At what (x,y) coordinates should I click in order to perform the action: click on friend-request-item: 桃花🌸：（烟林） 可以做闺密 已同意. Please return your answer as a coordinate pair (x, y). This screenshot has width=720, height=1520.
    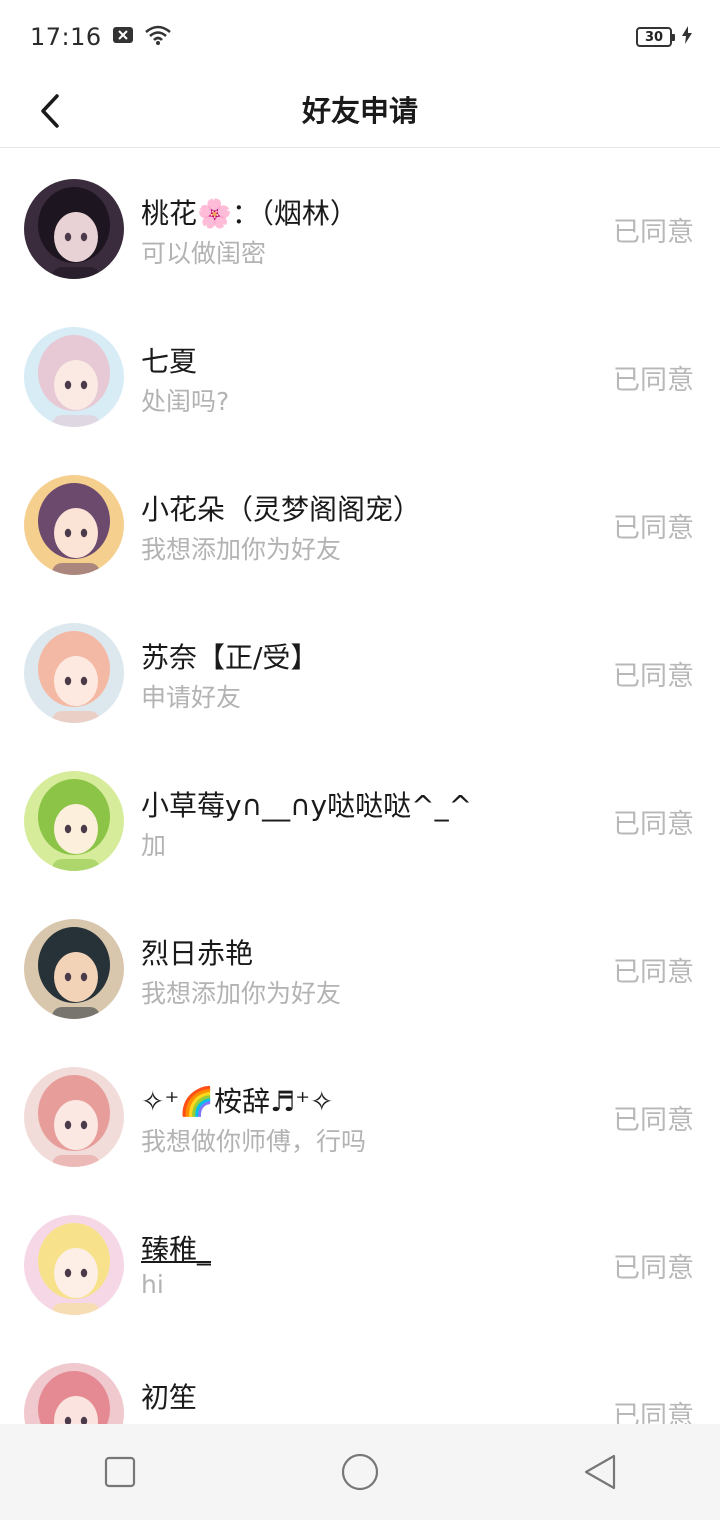
    Looking at the image, I should click on (360, 222).